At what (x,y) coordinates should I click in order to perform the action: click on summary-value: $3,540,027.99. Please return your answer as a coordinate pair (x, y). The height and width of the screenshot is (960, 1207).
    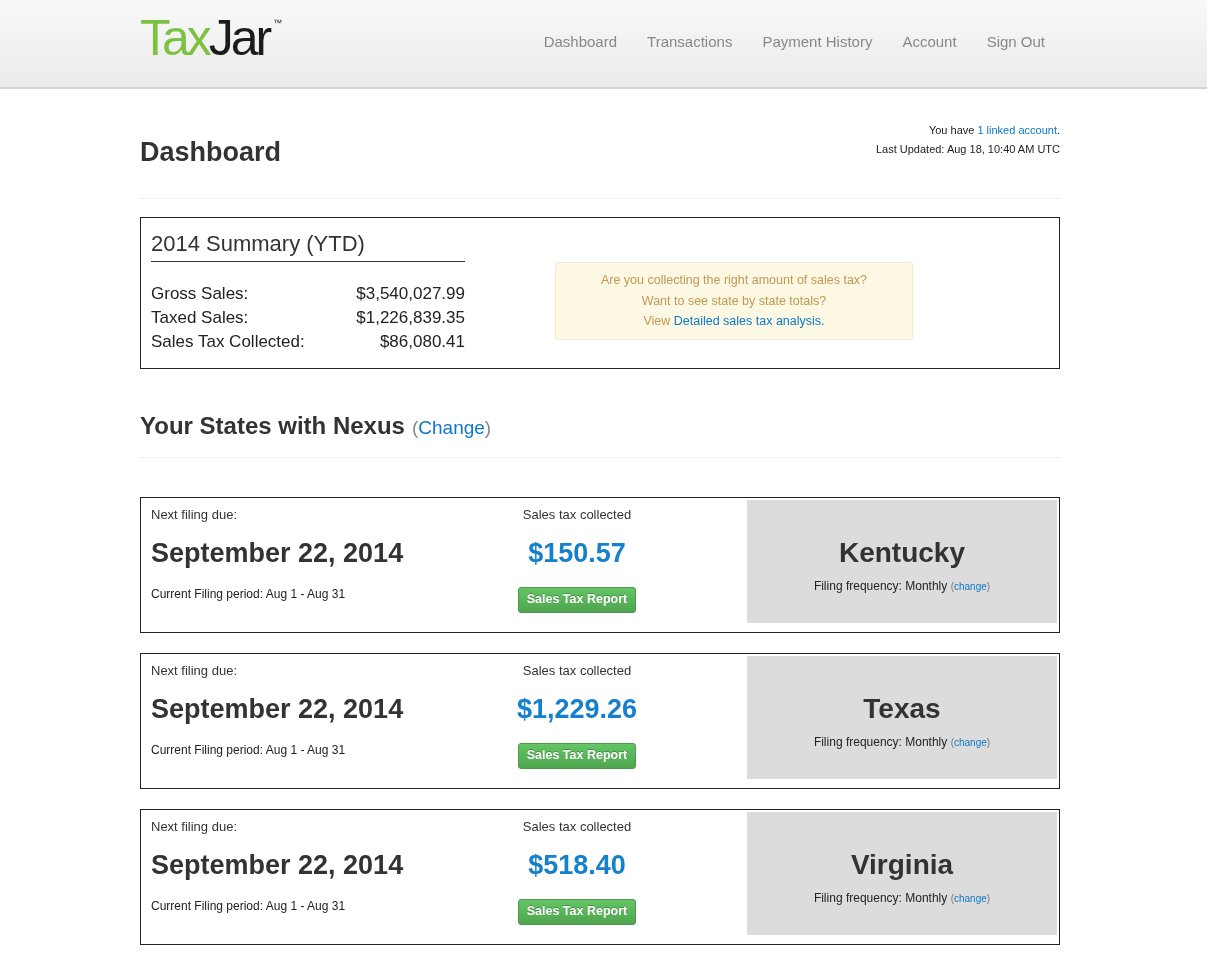
    Looking at the image, I should click on (410, 294).